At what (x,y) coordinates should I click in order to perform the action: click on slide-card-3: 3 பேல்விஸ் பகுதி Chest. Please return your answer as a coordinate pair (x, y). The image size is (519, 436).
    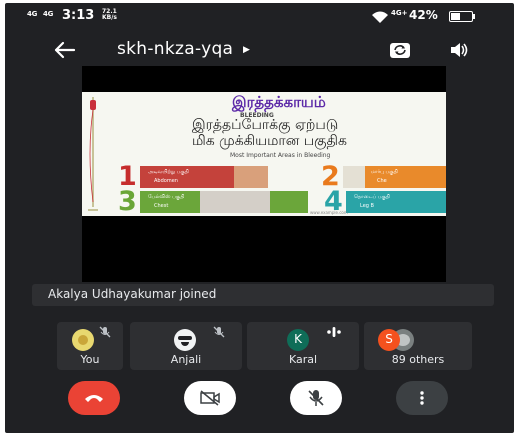
    Looking at the image, I should click on (213, 201).